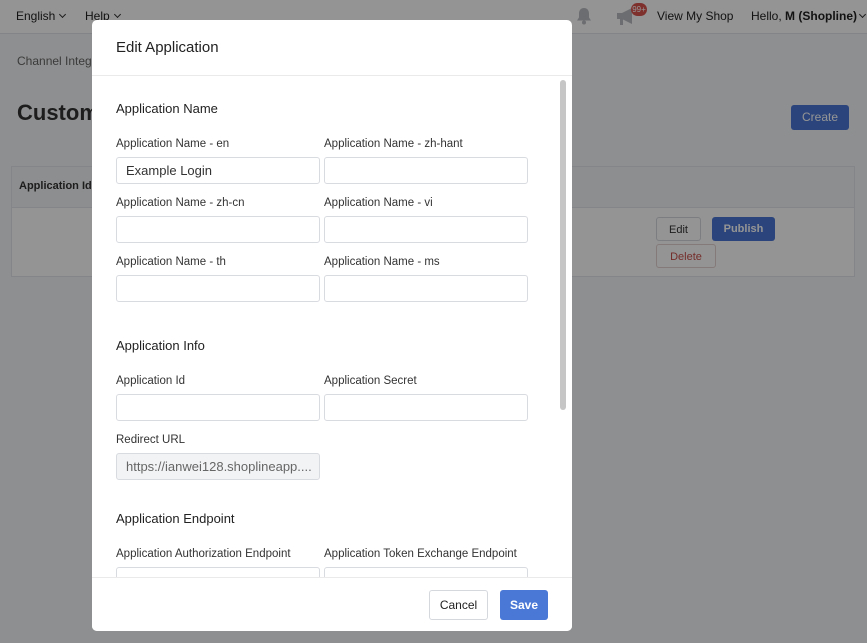 This screenshot has height=643, width=867. Describe the element at coordinates (382, 262) in the screenshot. I see `label-name-ms: Application Name - ms` at that location.